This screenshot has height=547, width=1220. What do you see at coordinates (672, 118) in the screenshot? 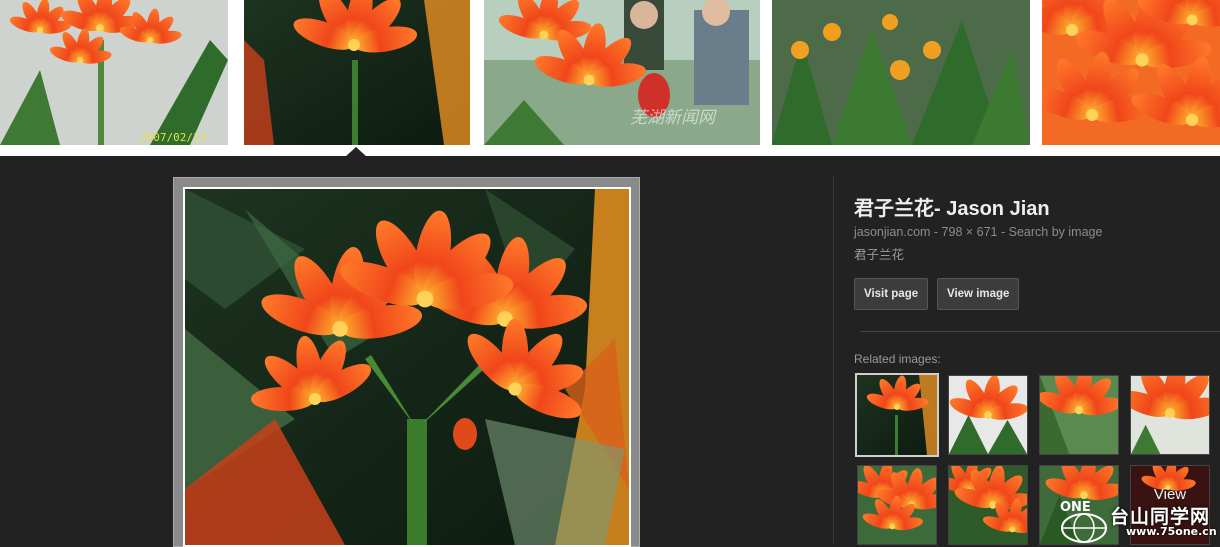
I see `thumbnail-watermark: 芜湖新闻网` at bounding box center [672, 118].